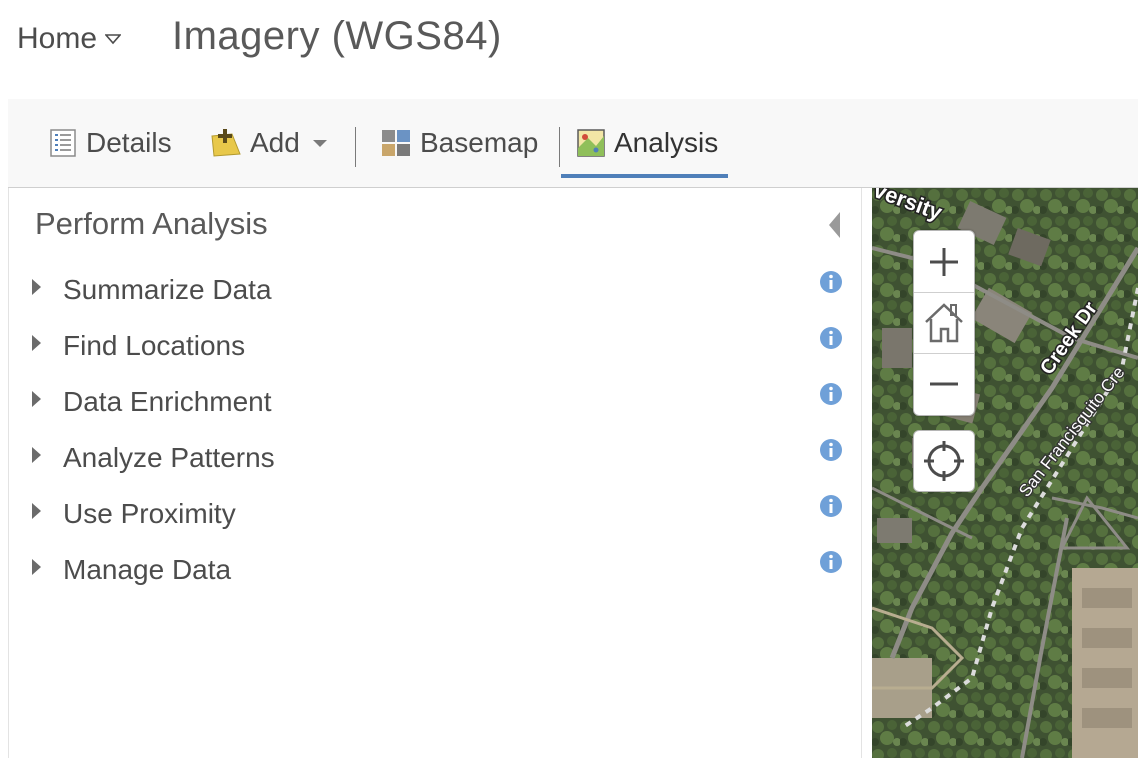  What do you see at coordinates (151, 223) in the screenshot?
I see `panel-title: Perform Analysis` at bounding box center [151, 223].